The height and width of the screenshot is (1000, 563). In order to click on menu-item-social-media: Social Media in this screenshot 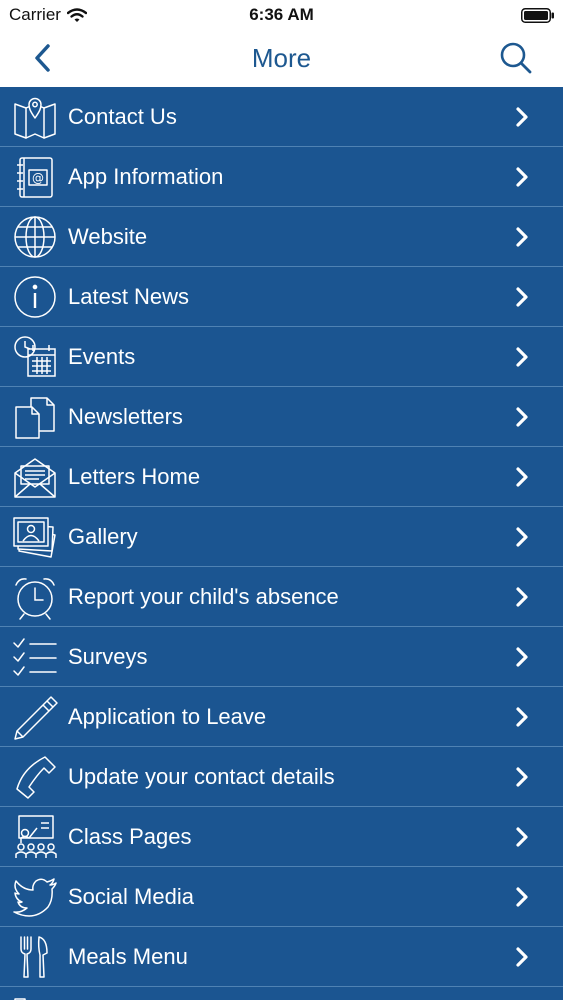, I will do `click(281, 897)`.